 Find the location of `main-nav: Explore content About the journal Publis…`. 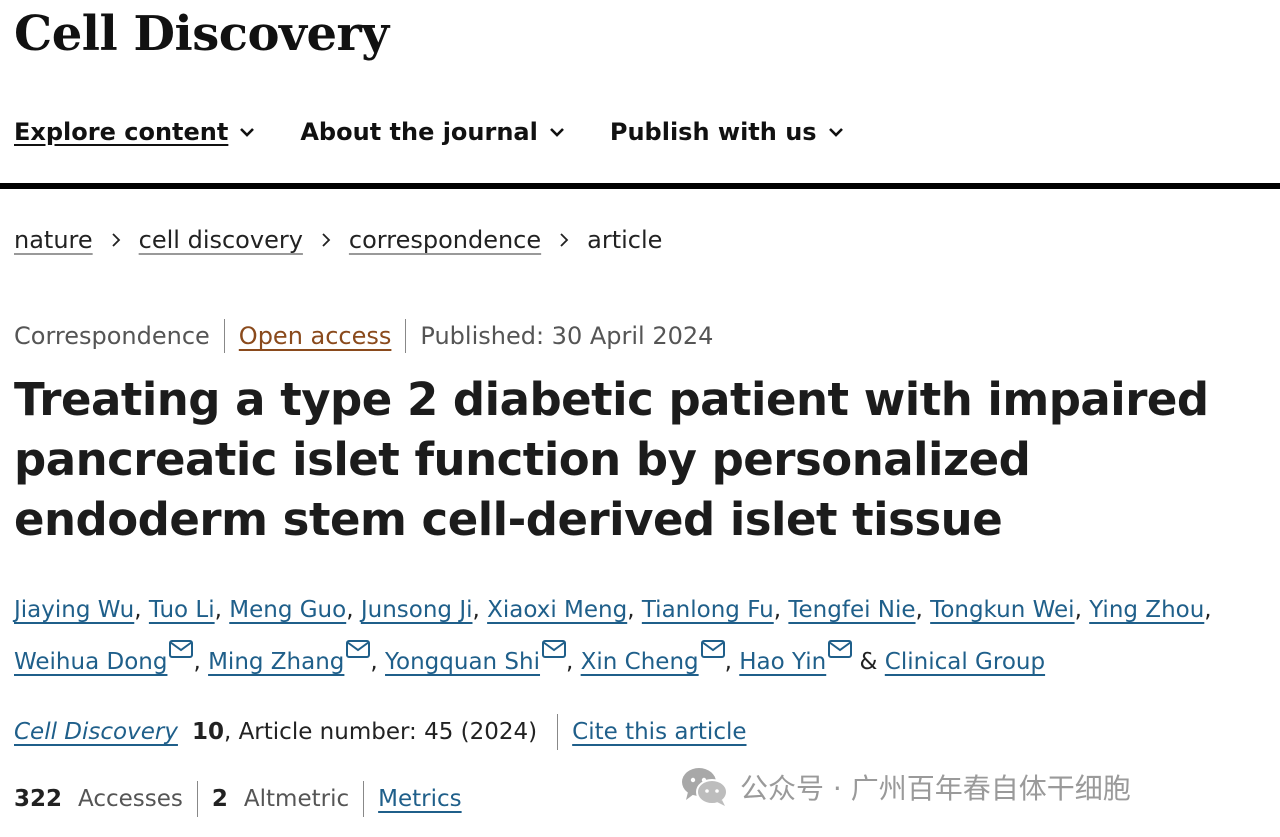

main-nav: Explore content About the journal Publis… is located at coordinates (429, 132).